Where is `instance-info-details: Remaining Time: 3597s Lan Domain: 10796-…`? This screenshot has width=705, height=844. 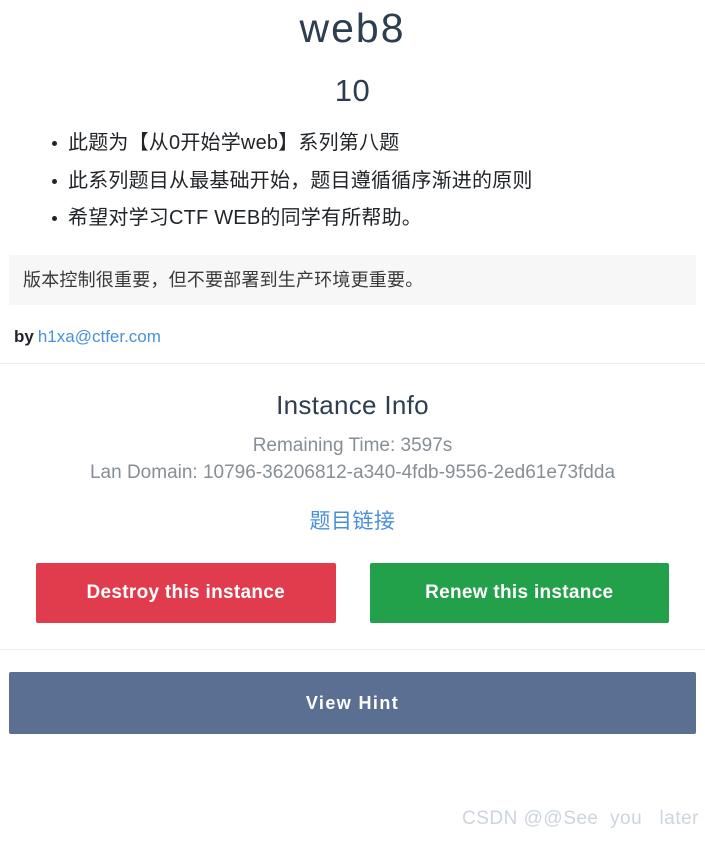 instance-info-details: Remaining Time: 3597s Lan Domain: 10796-… is located at coordinates (352, 460).